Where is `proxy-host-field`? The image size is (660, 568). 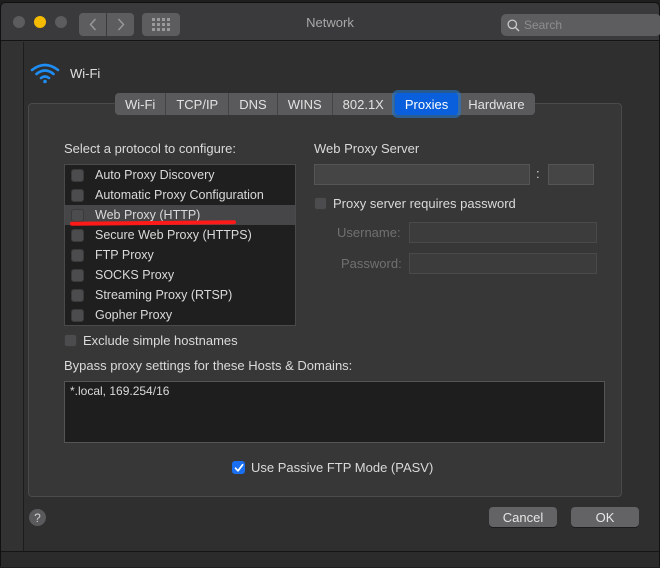 proxy-host-field is located at coordinates (422, 174).